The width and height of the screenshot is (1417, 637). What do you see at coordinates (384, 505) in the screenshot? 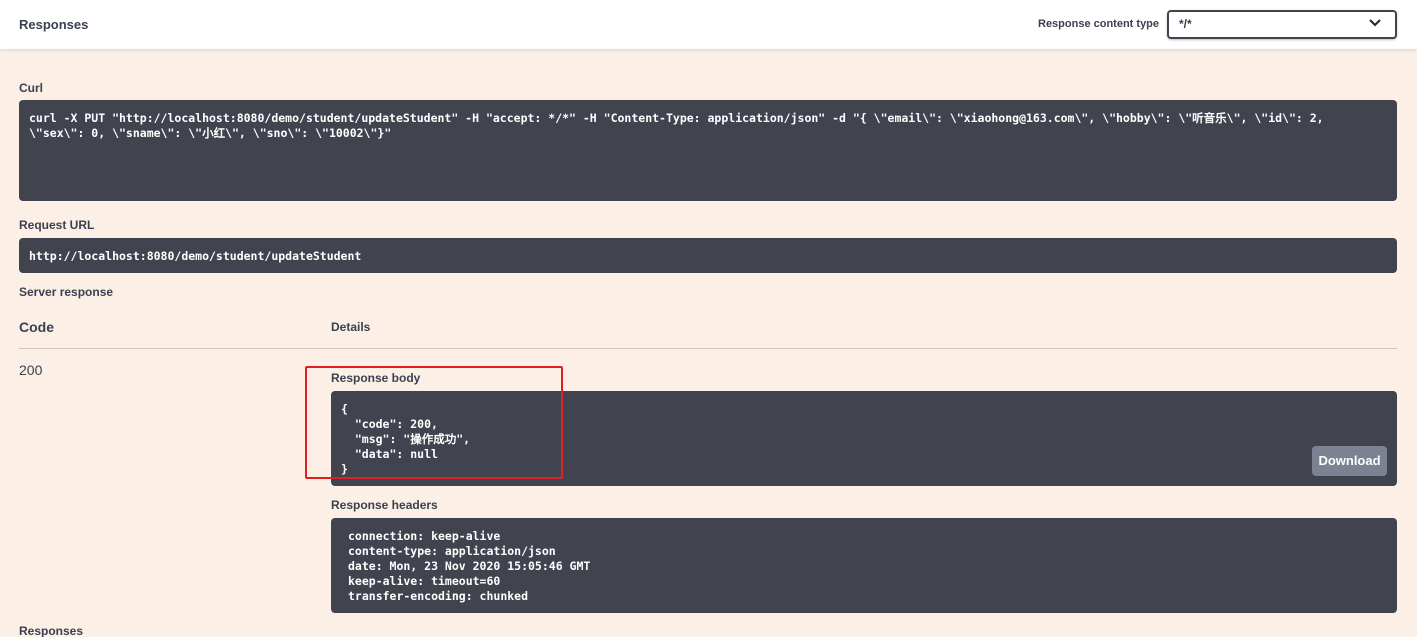
I see `response-headers-label: Response headers` at bounding box center [384, 505].